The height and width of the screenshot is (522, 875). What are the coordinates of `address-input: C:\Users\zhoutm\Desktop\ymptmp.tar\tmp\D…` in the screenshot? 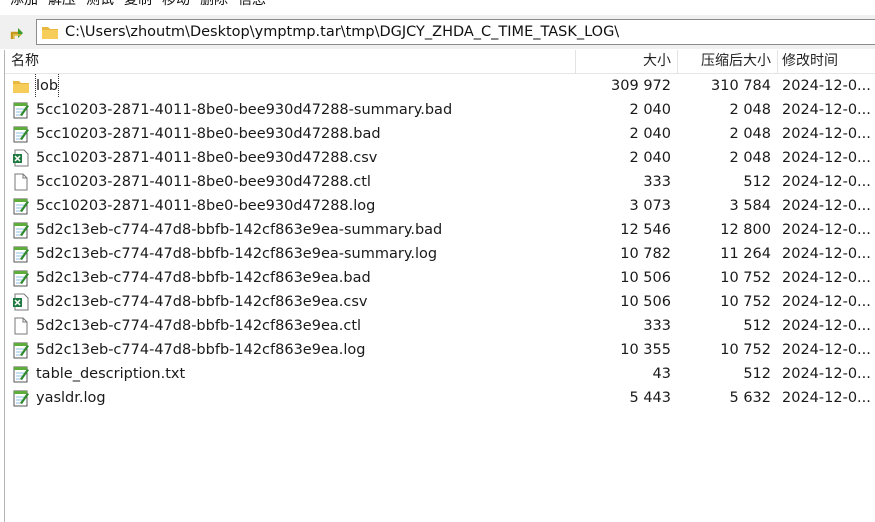 It's located at (455, 32).